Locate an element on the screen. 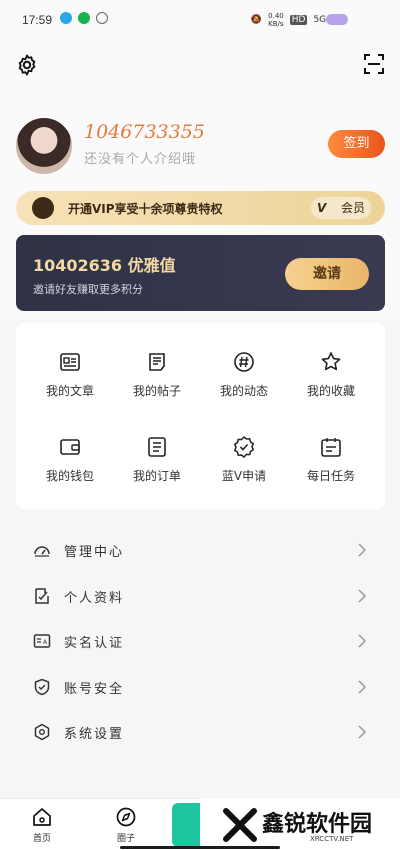 This screenshot has height=850, width=400. home-icon is located at coordinates (42, 817).